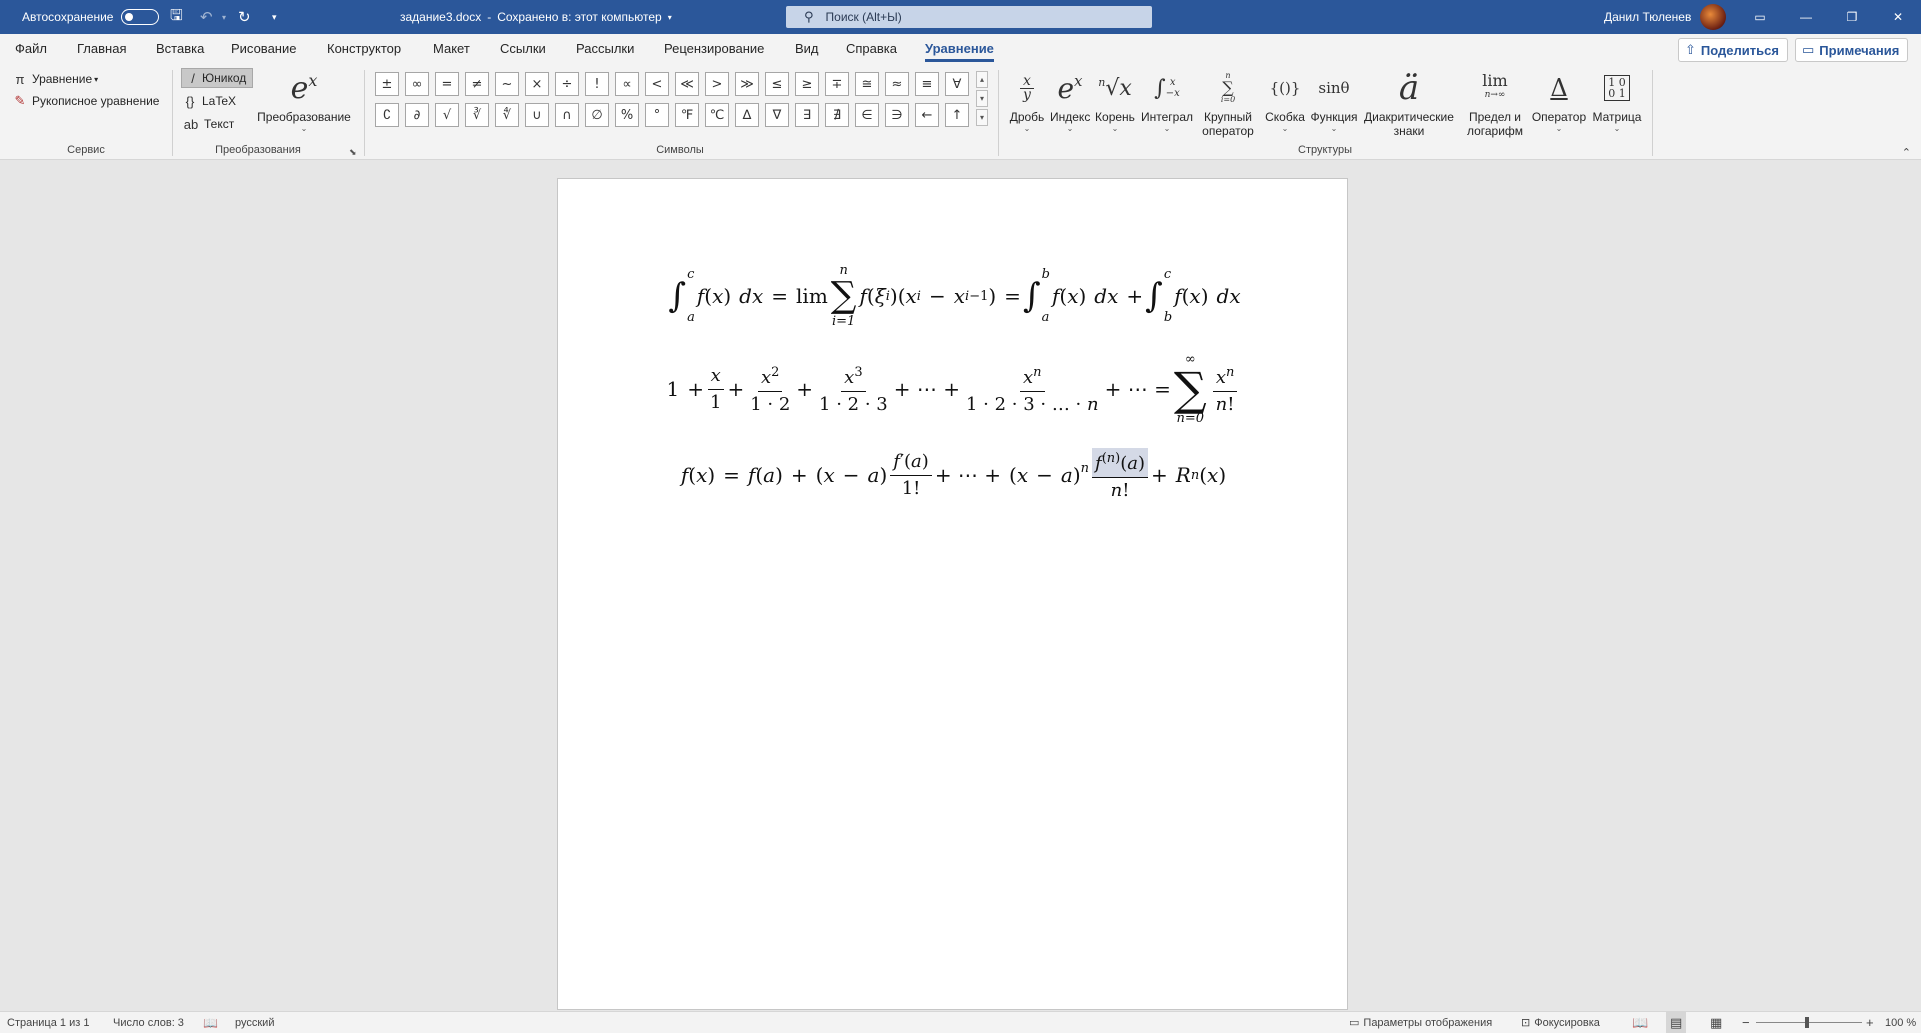 This screenshot has height=1033, width=1921. I want to click on page-count: Страница 1 из 1, so click(48, 1022).